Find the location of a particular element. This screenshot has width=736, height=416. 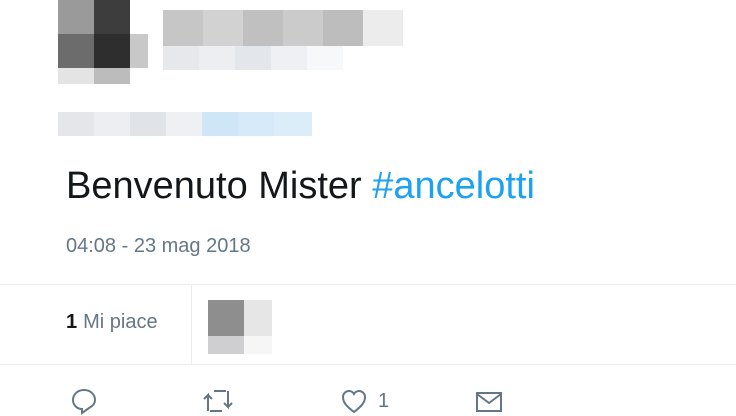

envelope-icon is located at coordinates (489, 401).